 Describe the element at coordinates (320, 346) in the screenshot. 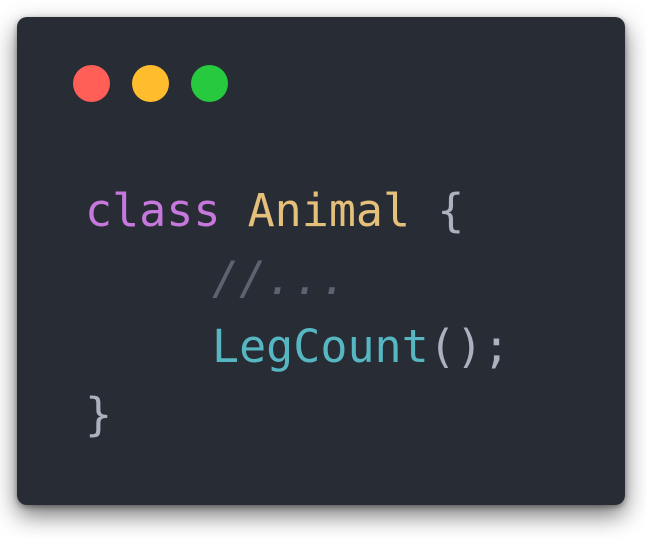

I see `method-name: LegCount` at that location.